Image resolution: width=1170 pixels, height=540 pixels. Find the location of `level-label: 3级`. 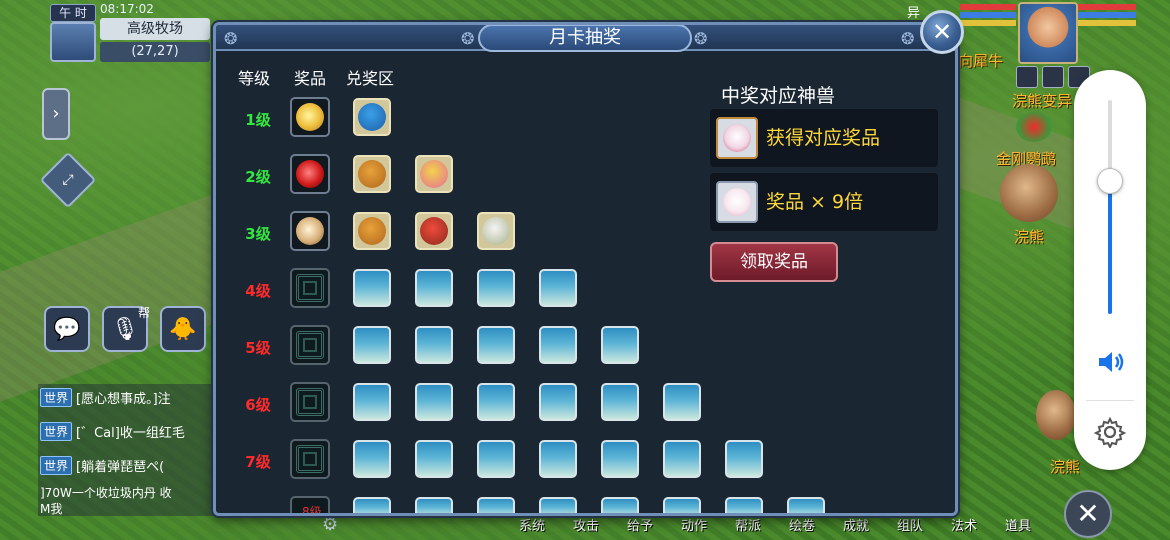

level-label: 3级 is located at coordinates (258, 234).